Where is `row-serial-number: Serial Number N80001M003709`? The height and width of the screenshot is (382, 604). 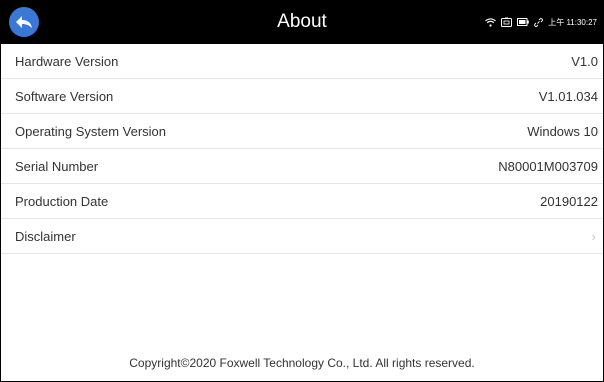 row-serial-number: Serial Number N80001M003709 is located at coordinates (302, 166).